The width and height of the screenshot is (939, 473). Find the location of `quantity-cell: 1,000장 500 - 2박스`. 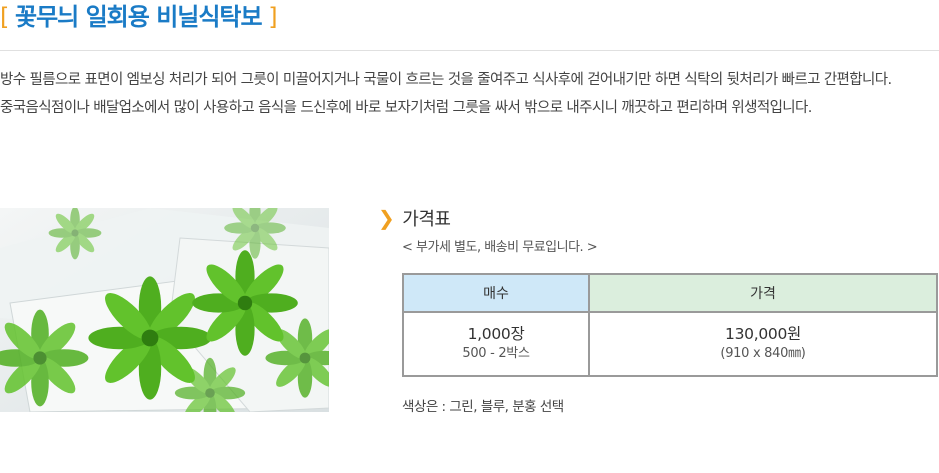

quantity-cell: 1,000장 500 - 2박스 is located at coordinates (496, 344).